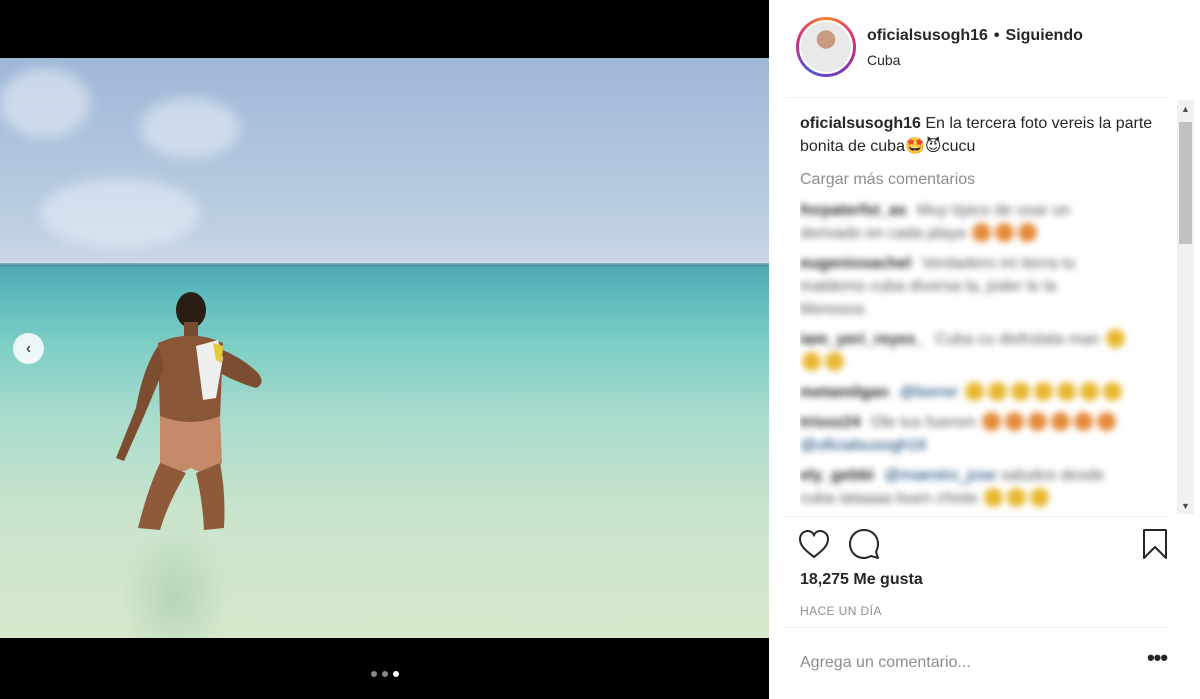 The height and width of the screenshot is (699, 1200). What do you see at coordinates (987, 434) in the screenshot?
I see `comment-row: trisoz24 Ole tus fuerom @oficialsusogh16` at bounding box center [987, 434].